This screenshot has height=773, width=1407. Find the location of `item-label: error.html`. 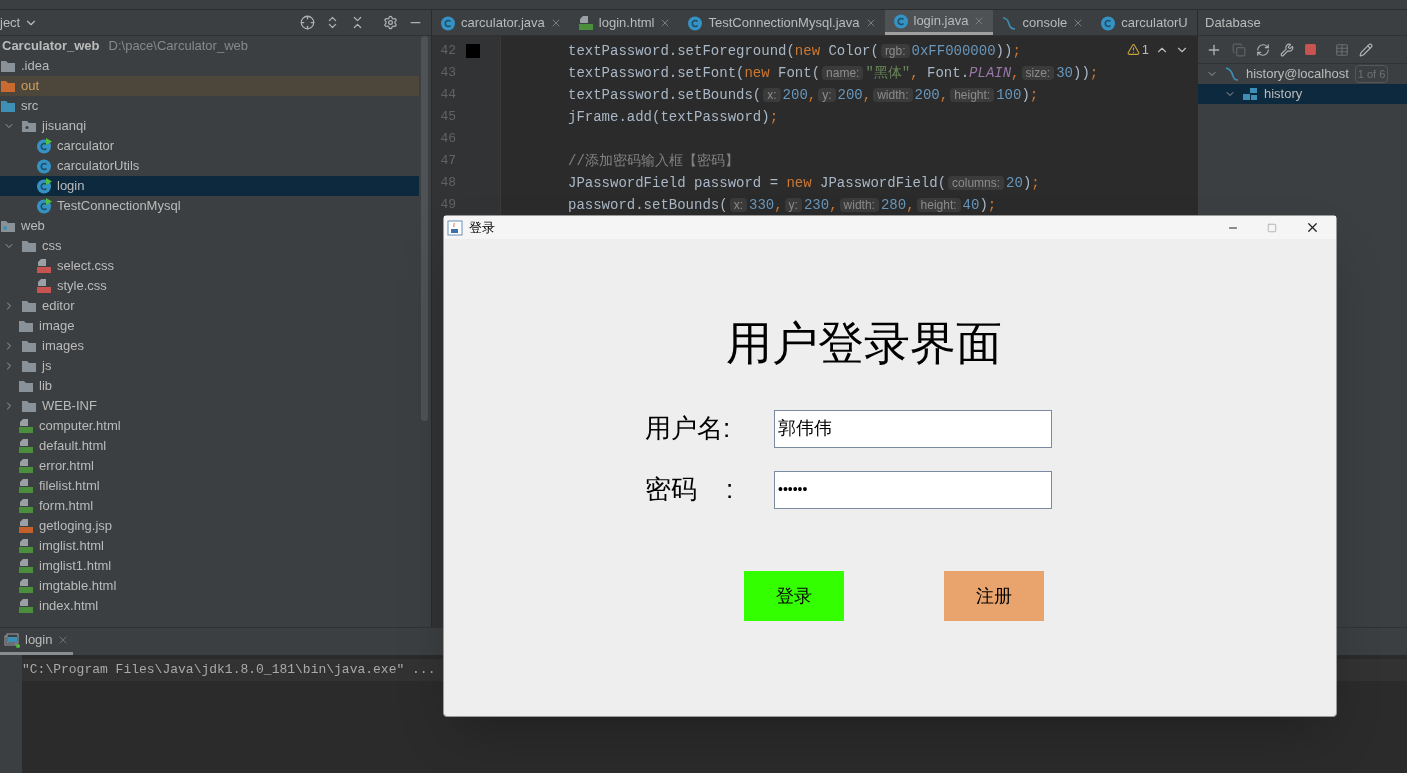

item-label: error.html is located at coordinates (66, 466).